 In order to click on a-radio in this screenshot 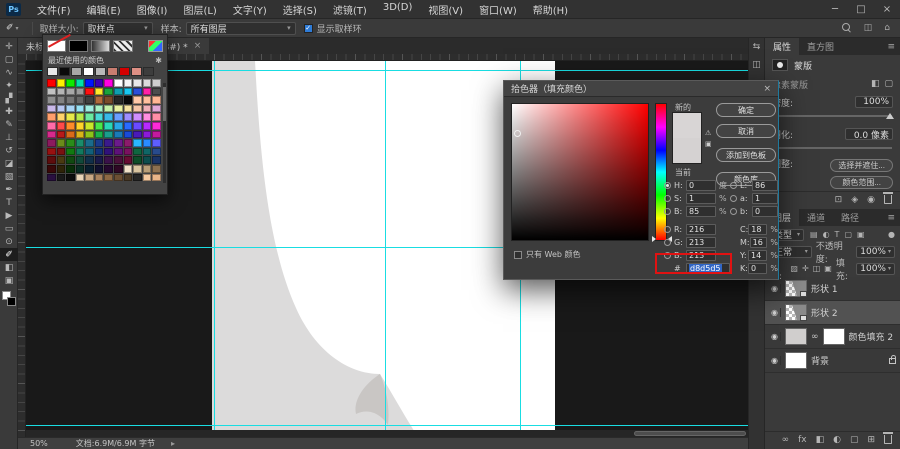, I will do `click(733, 198)`.